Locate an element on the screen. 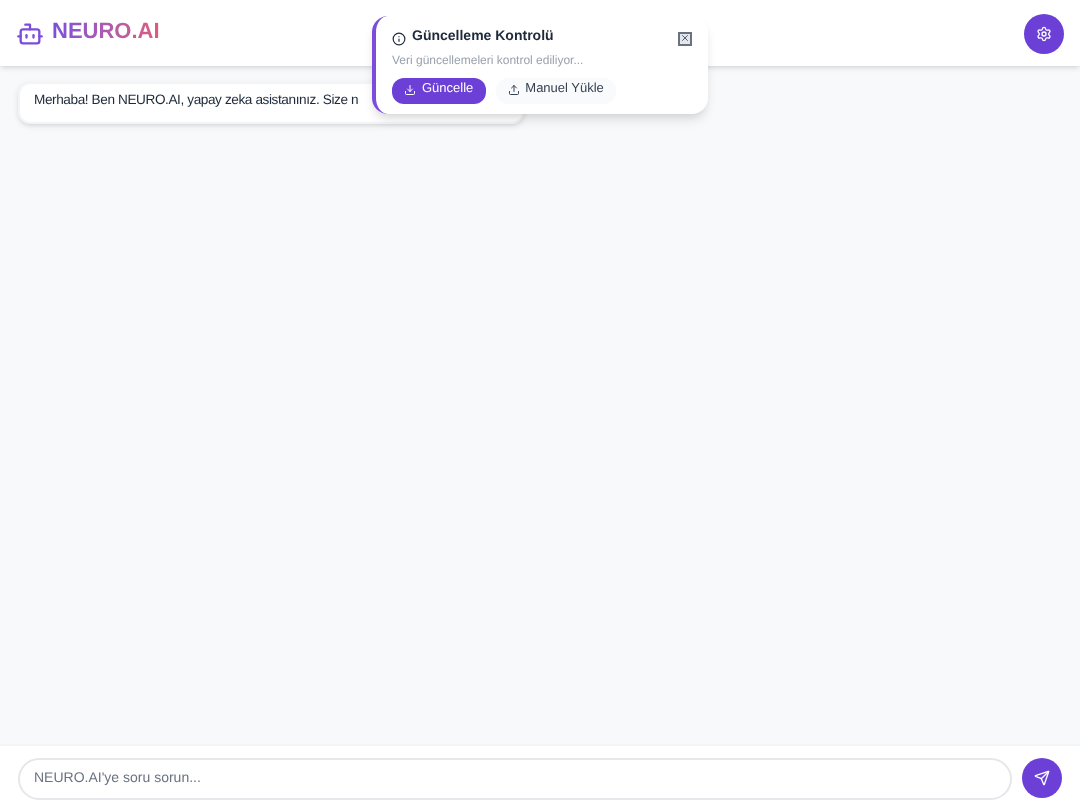 Image resolution: width=1080 pixels, height=810 pixels. send-icon is located at coordinates (1042, 778).